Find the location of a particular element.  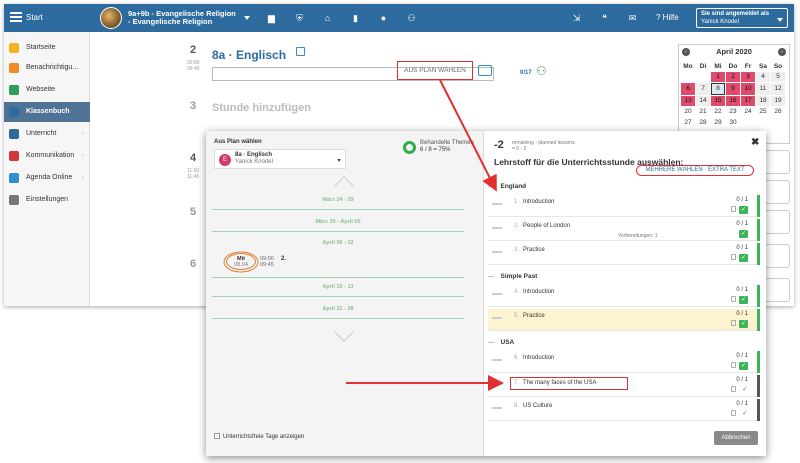

calendar-day: 28 is located at coordinates (703, 123).